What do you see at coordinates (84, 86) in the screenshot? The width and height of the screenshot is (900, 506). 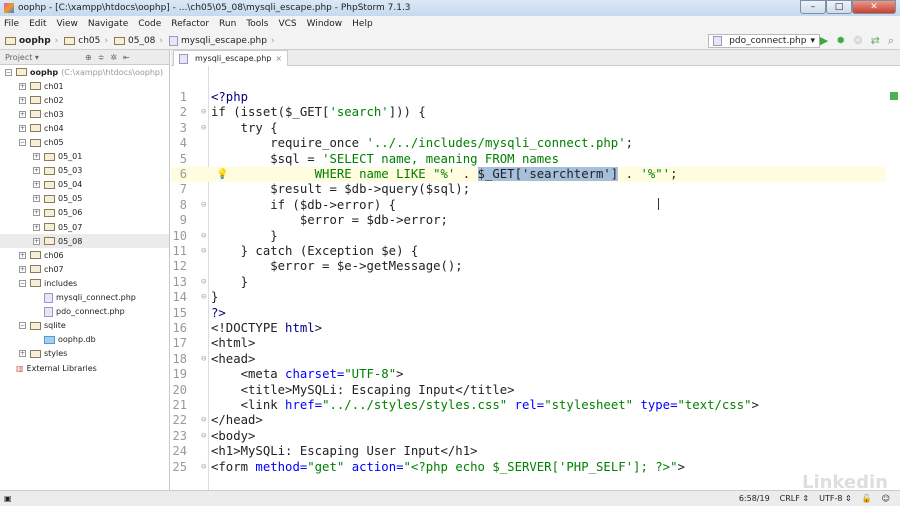 I see `tree-item: + ch01` at bounding box center [84, 86].